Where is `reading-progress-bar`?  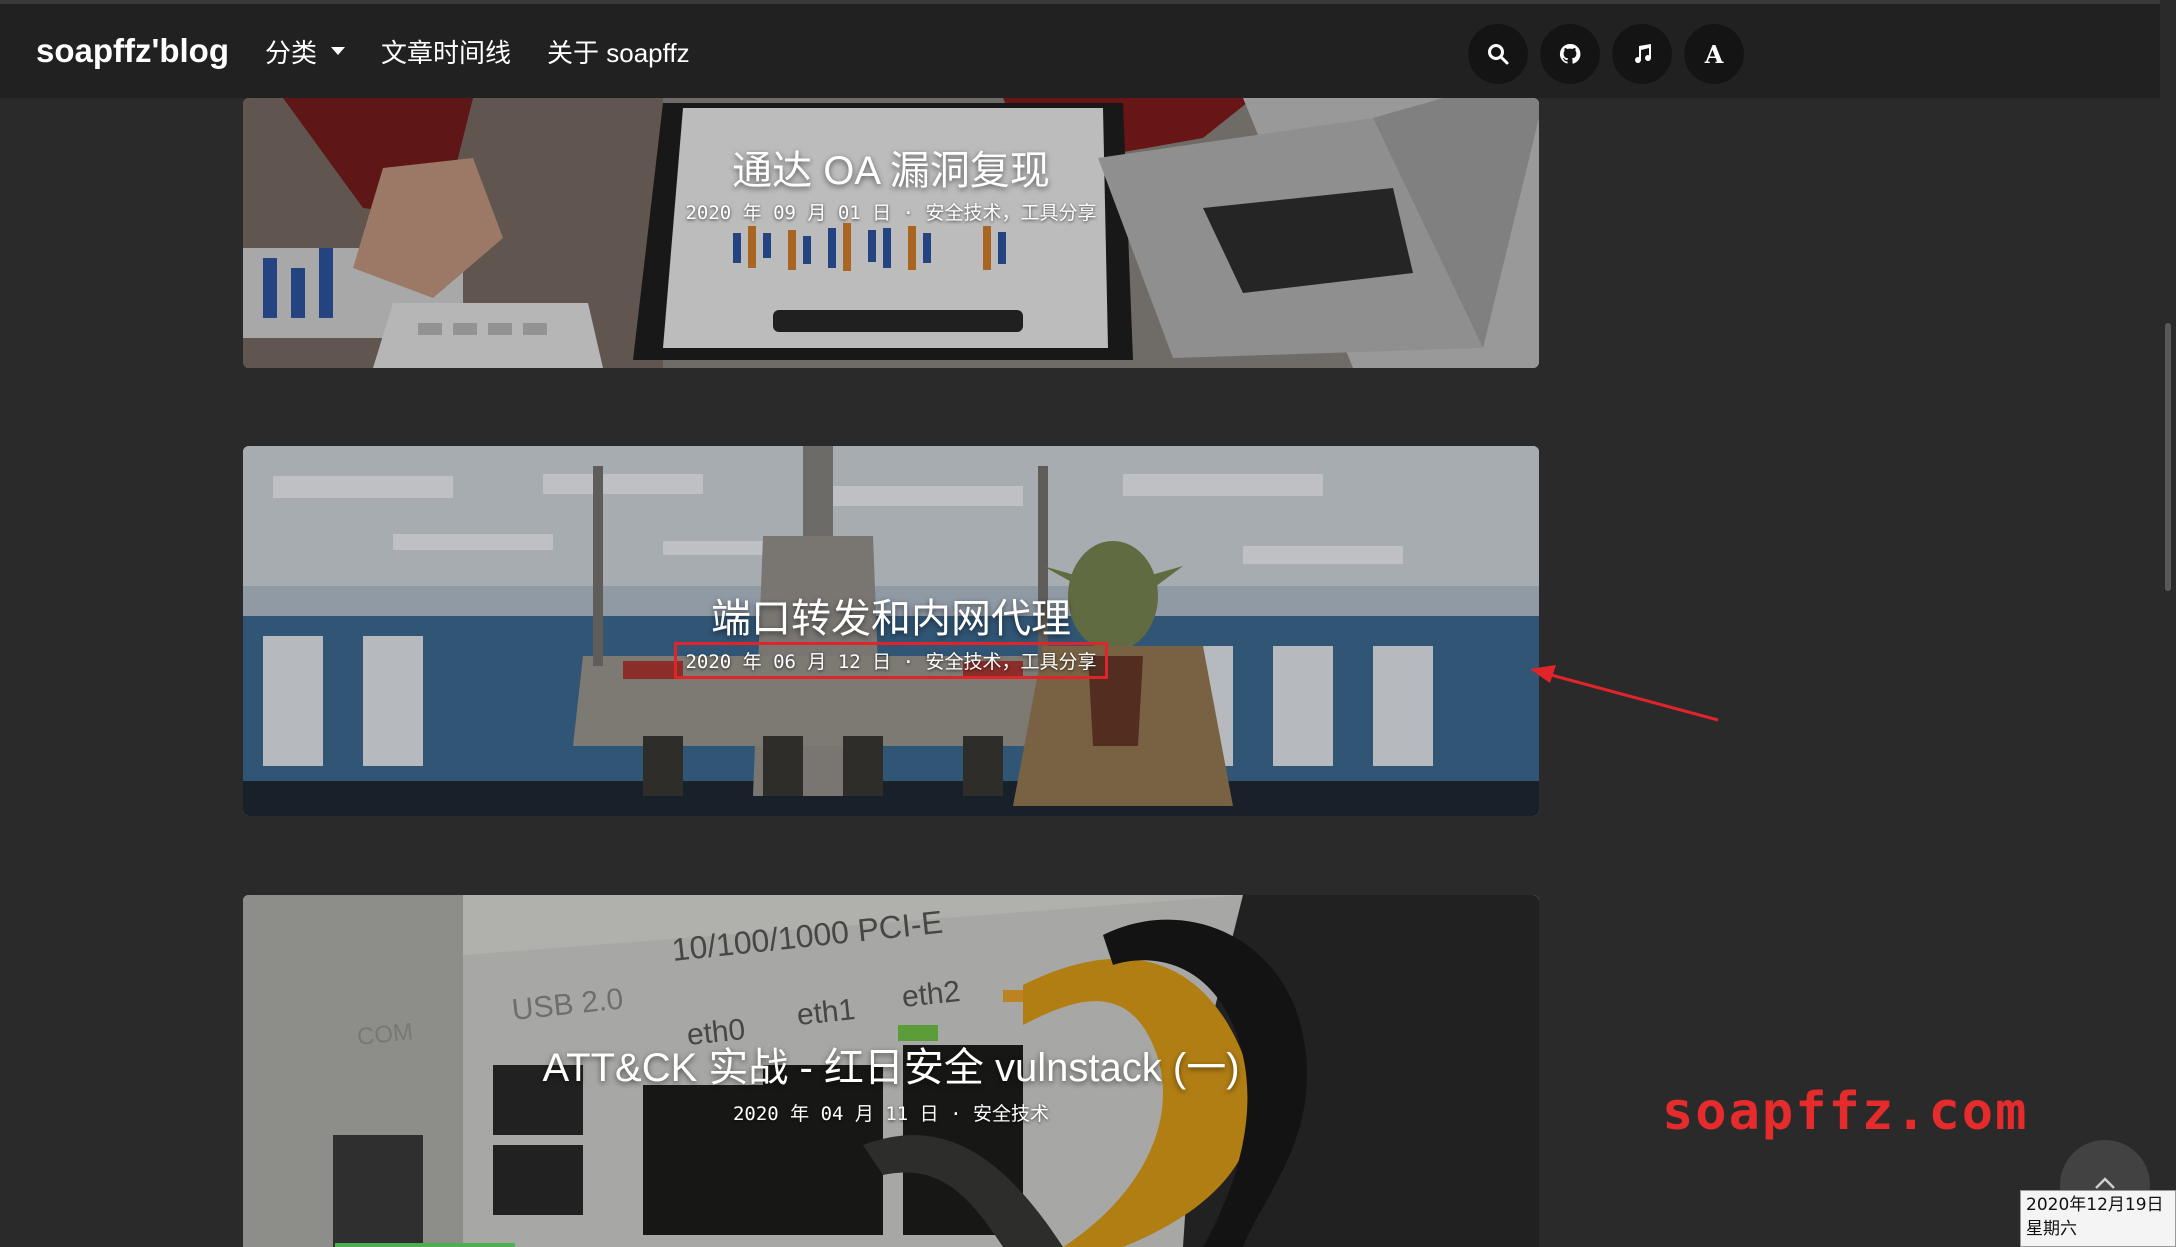 reading-progress-bar is located at coordinates (425, 1245).